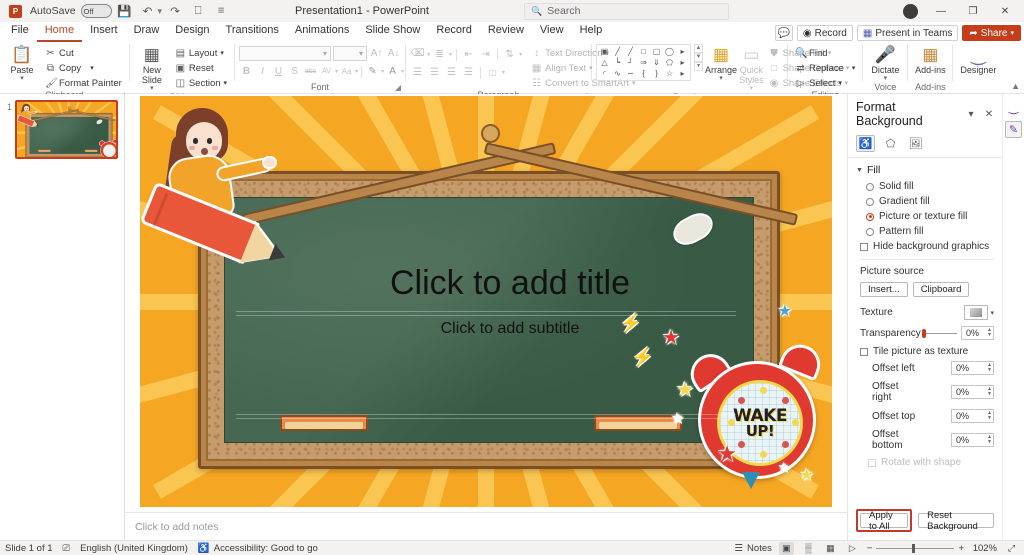  Describe the element at coordinates (976, 312) in the screenshot. I see `texture-picker` at that location.